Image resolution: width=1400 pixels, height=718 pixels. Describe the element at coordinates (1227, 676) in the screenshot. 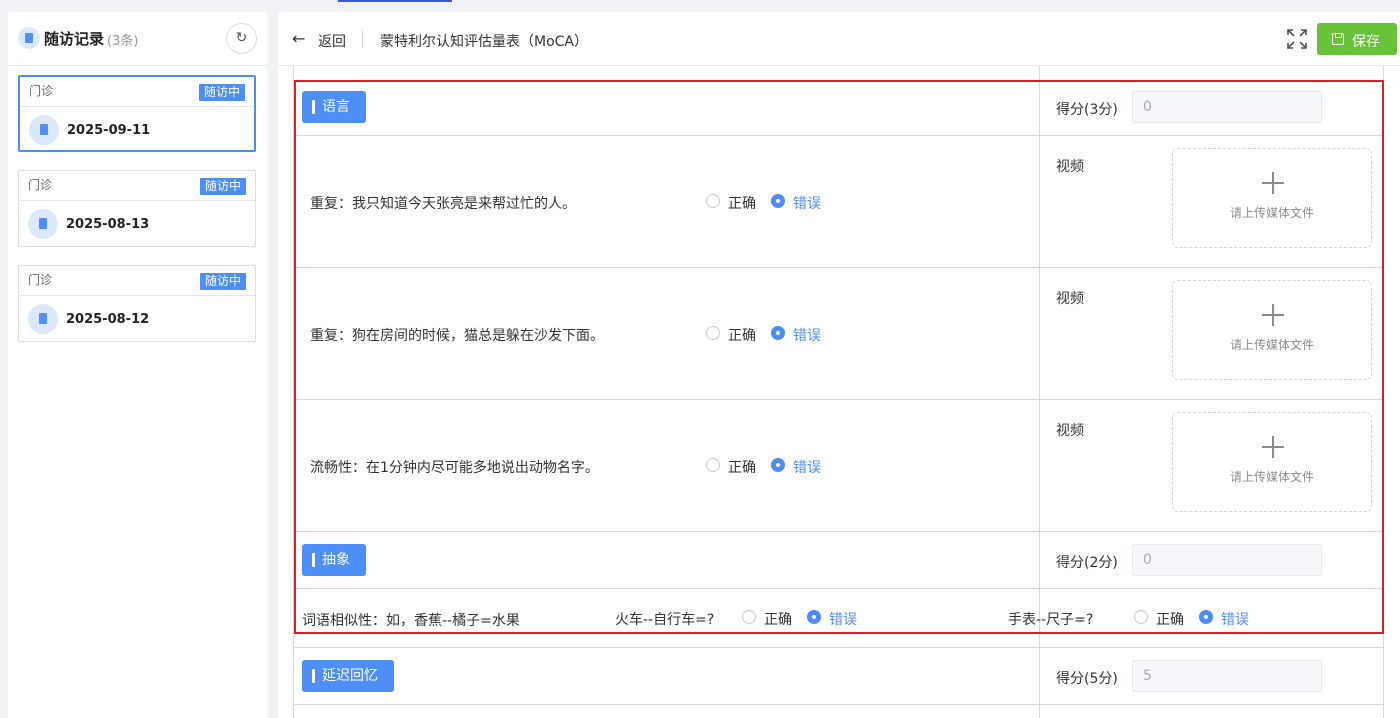

I see `delayed-recall-score-input: 5` at that location.